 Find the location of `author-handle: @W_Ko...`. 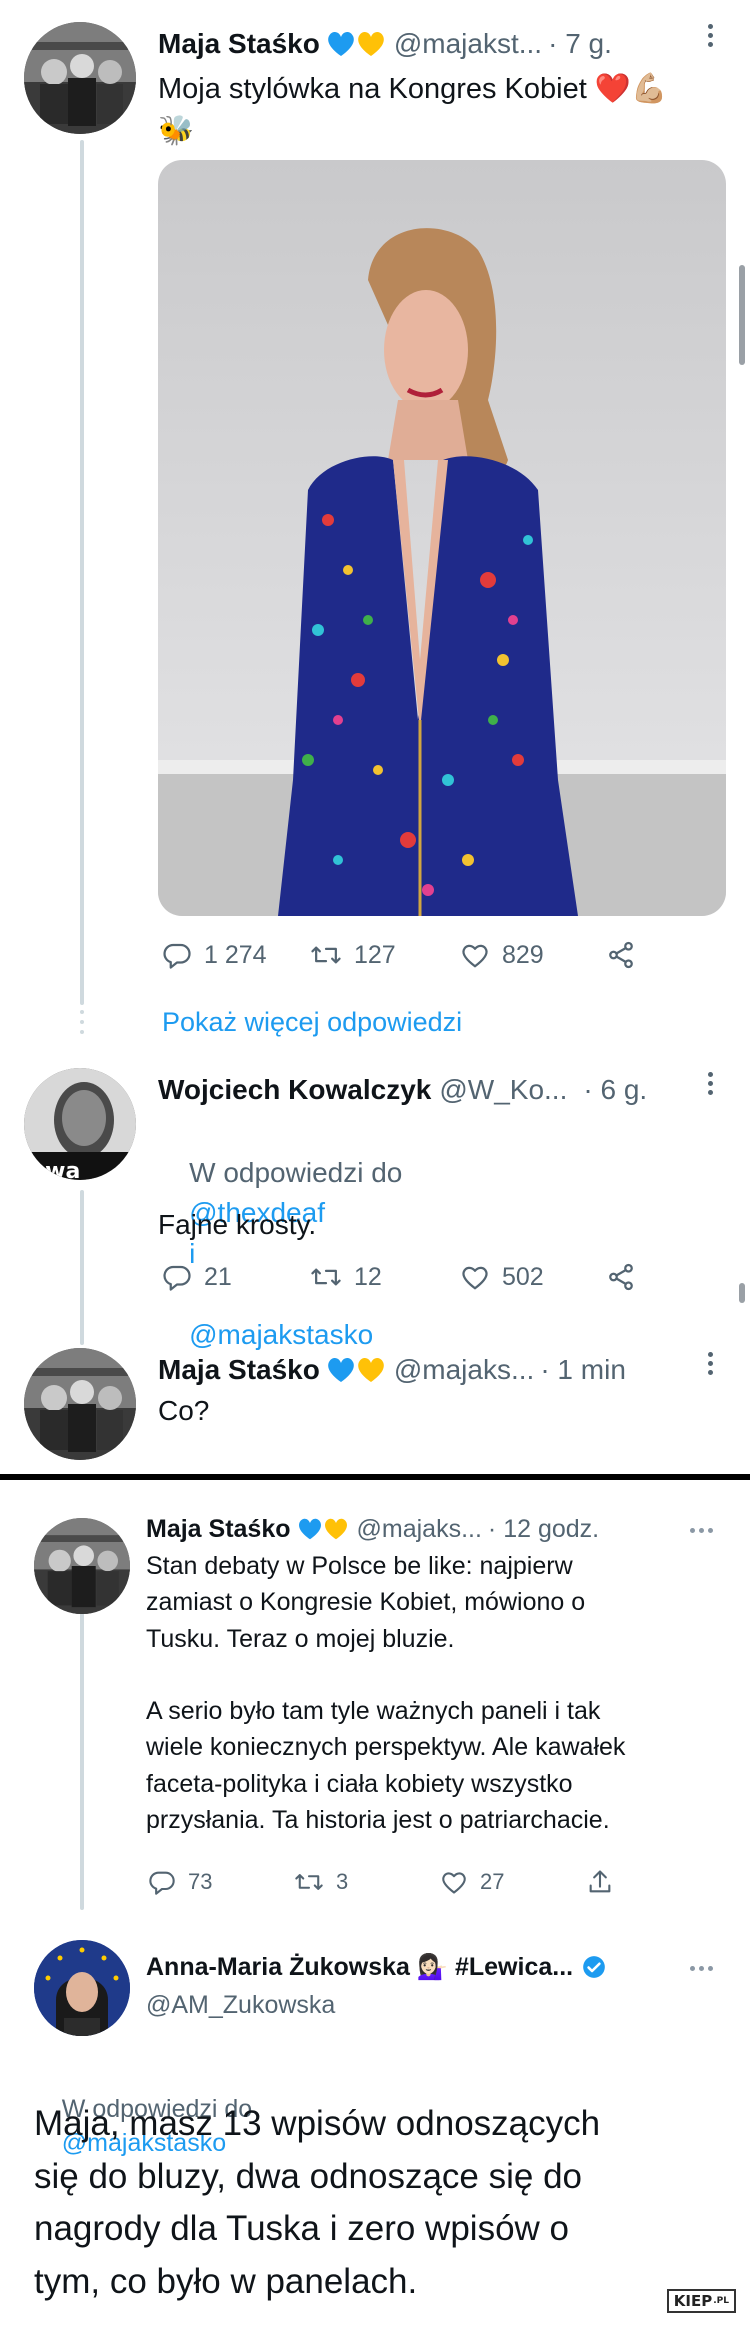

author-handle: @W_Ko... is located at coordinates (503, 1090).